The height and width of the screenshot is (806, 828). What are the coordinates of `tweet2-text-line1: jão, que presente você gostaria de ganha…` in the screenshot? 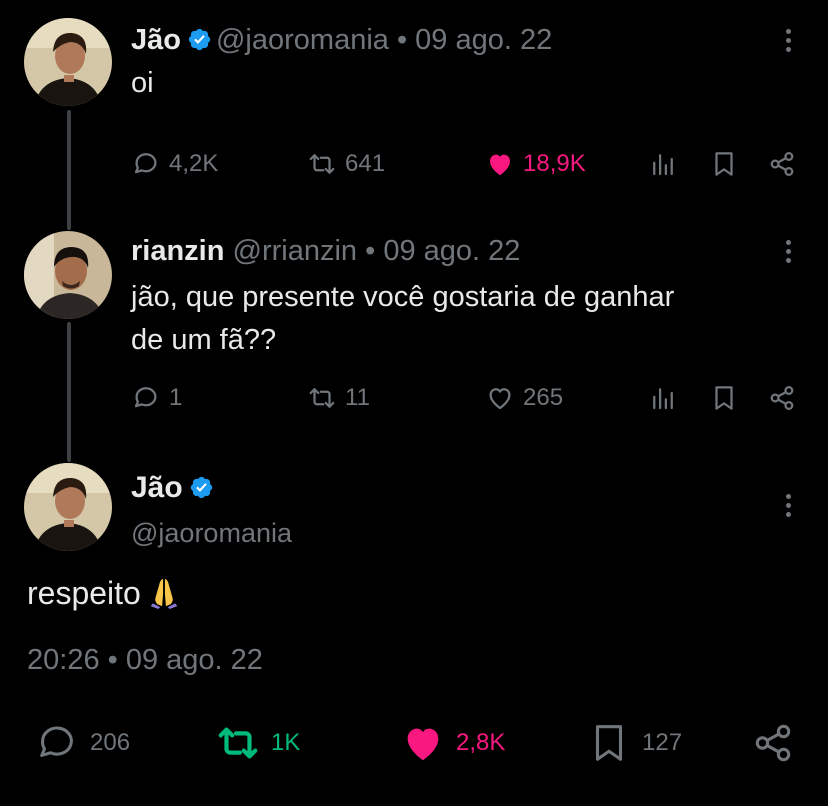 It's located at (403, 297).